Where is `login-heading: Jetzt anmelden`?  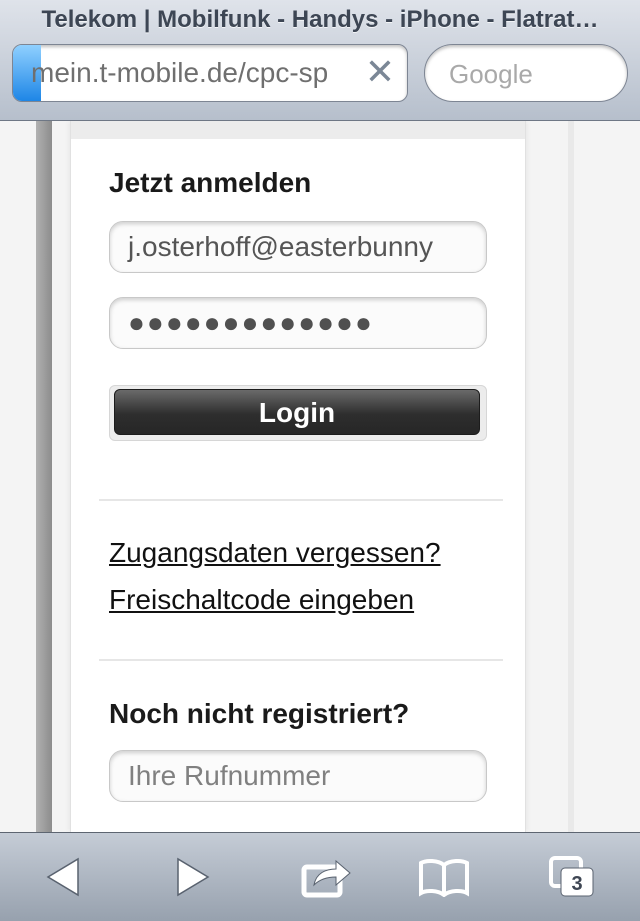 login-heading: Jetzt anmelden is located at coordinates (210, 182).